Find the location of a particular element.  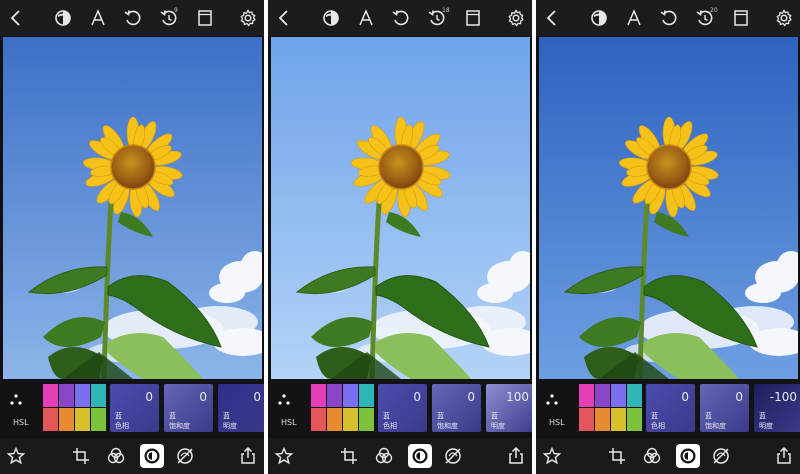

history-icon: 18 is located at coordinates (437, 18).